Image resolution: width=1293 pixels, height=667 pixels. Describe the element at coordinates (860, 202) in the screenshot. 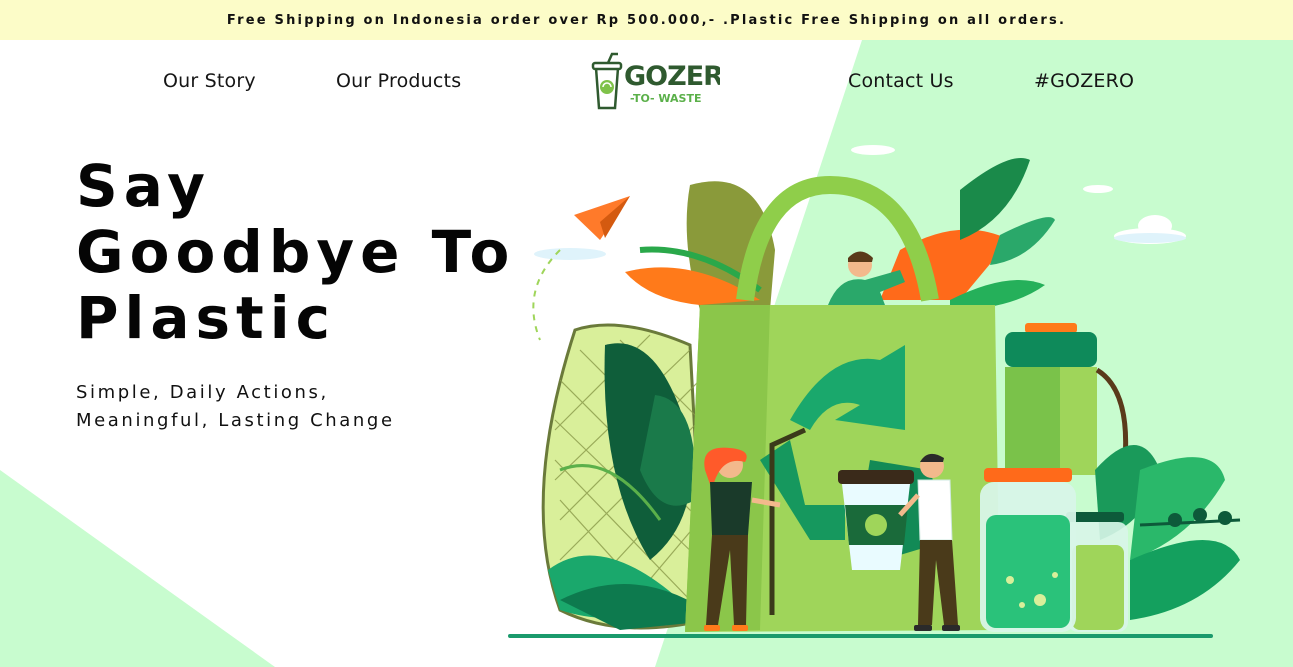

I see `cloud-icon` at that location.